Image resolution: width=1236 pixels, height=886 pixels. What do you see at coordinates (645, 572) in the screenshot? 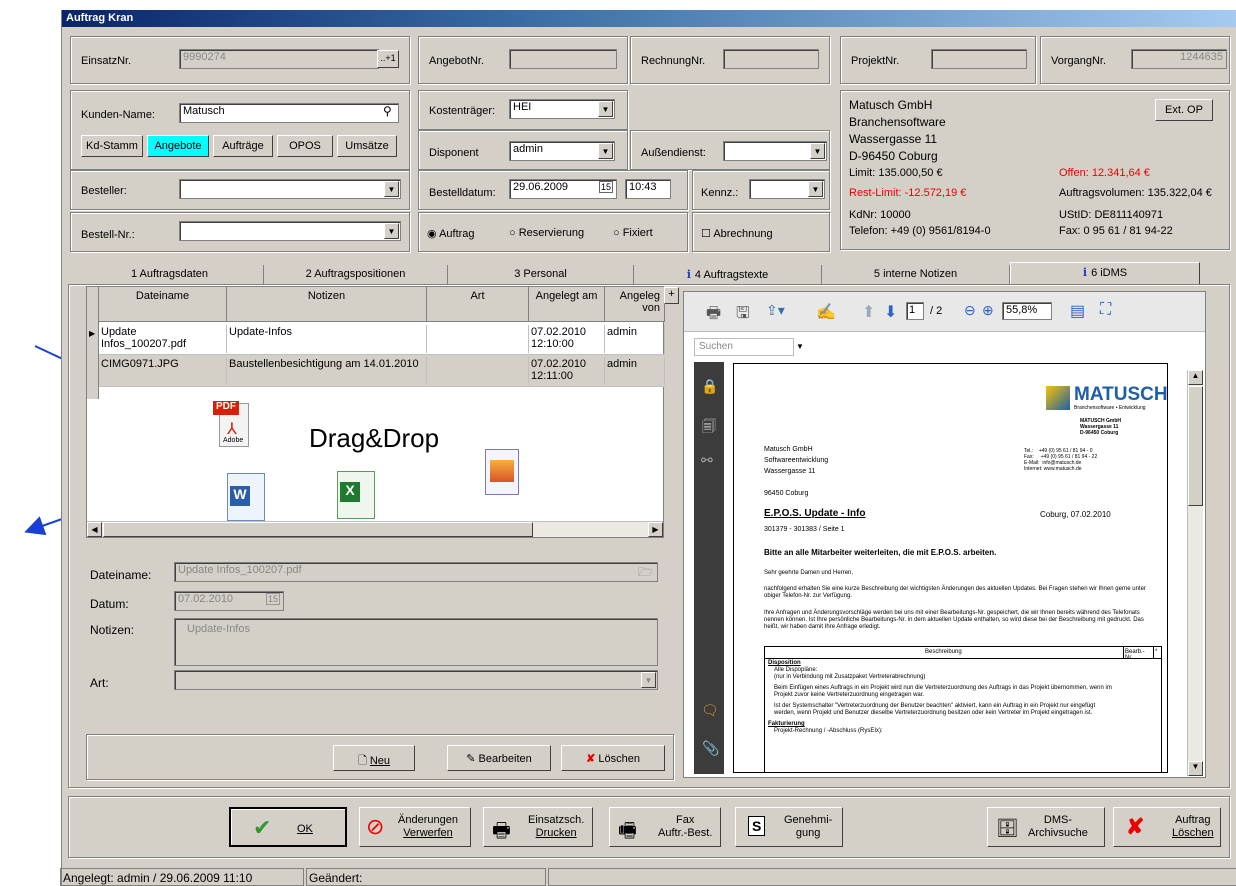
I see `folder-open-icon: 🗁` at bounding box center [645, 572].